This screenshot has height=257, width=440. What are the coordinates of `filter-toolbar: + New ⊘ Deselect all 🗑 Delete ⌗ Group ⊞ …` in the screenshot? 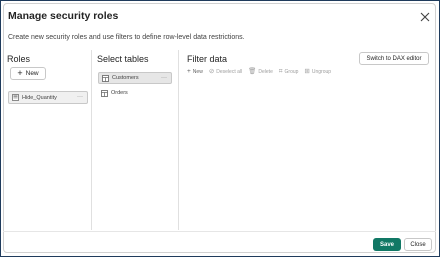 It's located at (262, 72).